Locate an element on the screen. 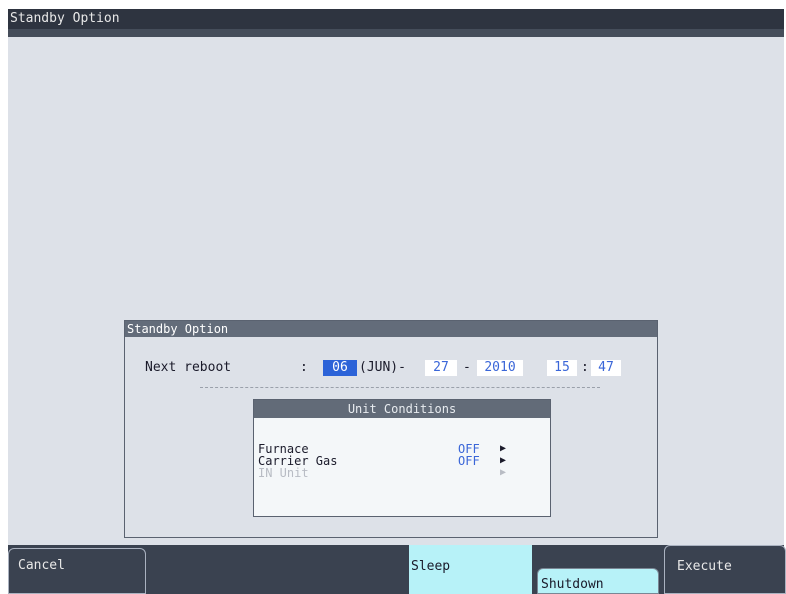  dialog-title: Standby Option is located at coordinates (391, 329).